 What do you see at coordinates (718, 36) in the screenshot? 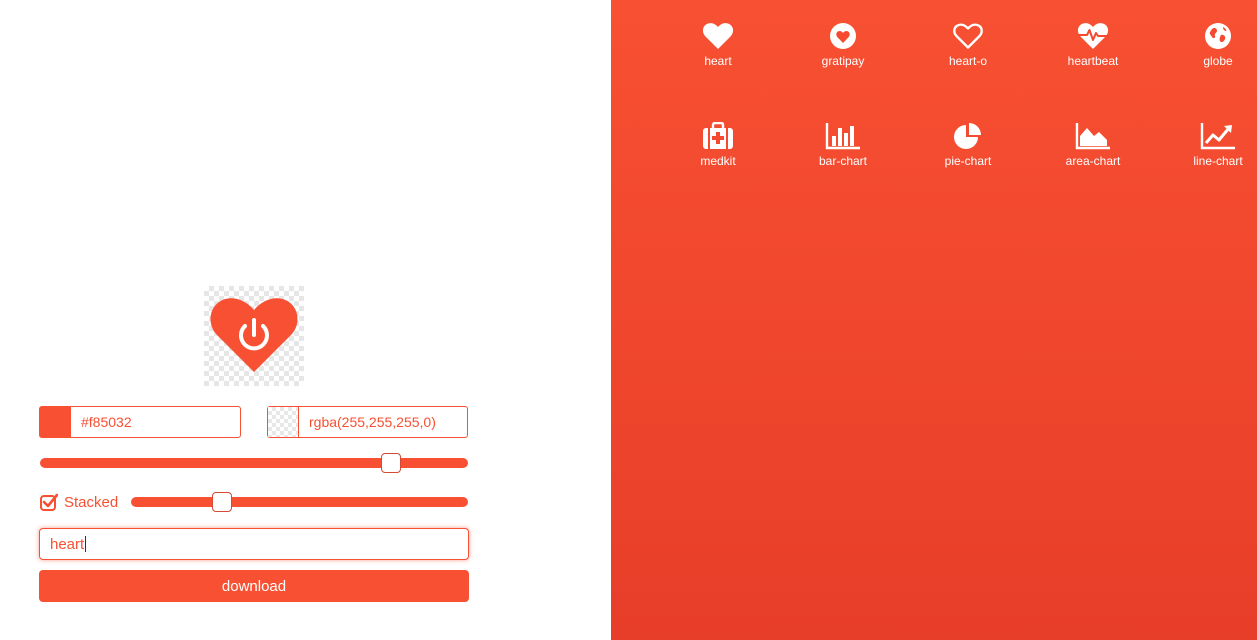
I see `heart-icon` at bounding box center [718, 36].